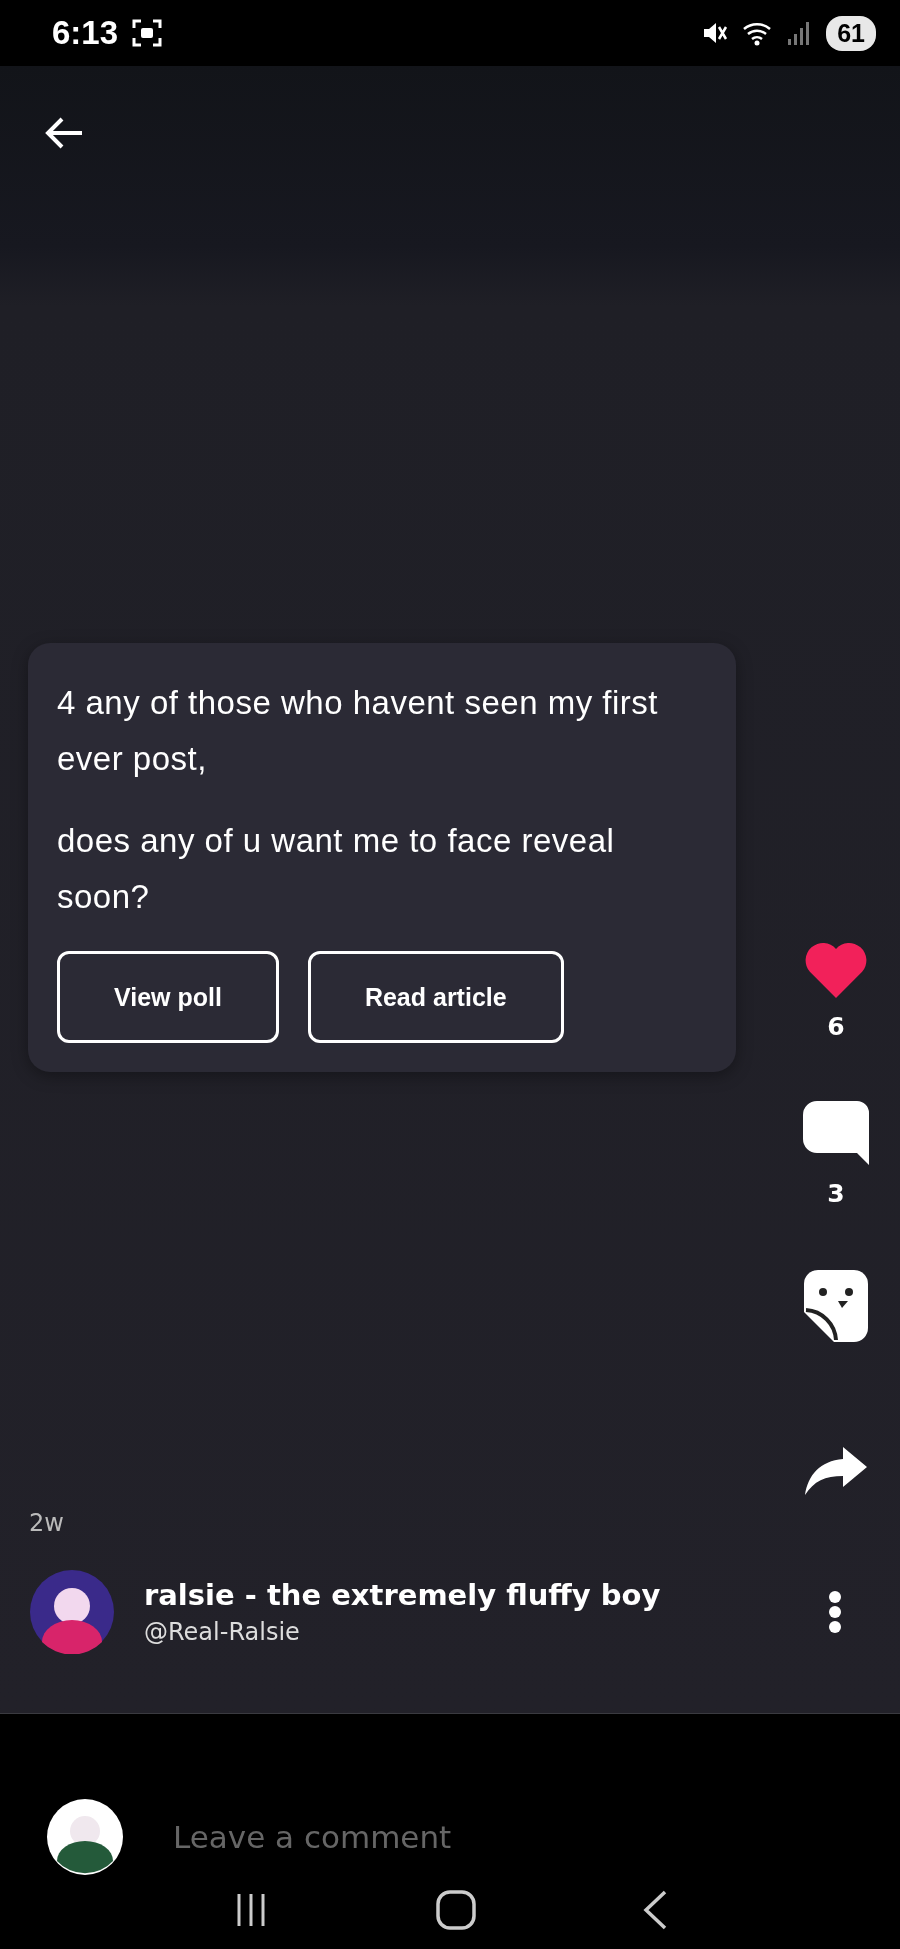 Image resolution: width=900 pixels, height=1949 pixels. What do you see at coordinates (147, 33) in the screenshot?
I see `screenshot-icon` at bounding box center [147, 33].